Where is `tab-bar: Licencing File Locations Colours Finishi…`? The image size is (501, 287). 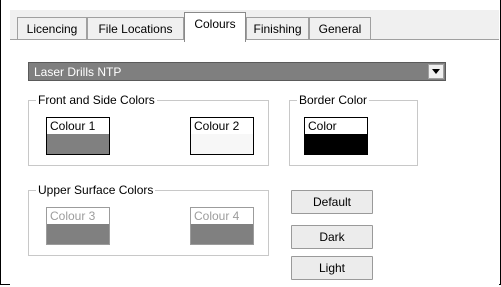
tab-bar: Licencing File Locations Colours Finishi… is located at coordinates (254, 26).